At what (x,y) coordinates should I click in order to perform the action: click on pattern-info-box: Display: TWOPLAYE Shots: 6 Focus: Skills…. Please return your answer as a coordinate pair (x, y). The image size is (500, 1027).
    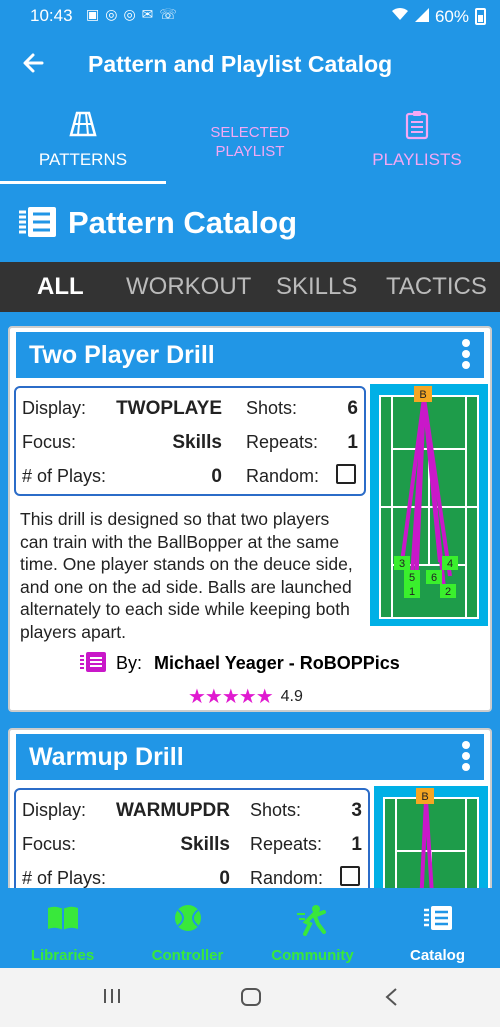
    Looking at the image, I should click on (190, 441).